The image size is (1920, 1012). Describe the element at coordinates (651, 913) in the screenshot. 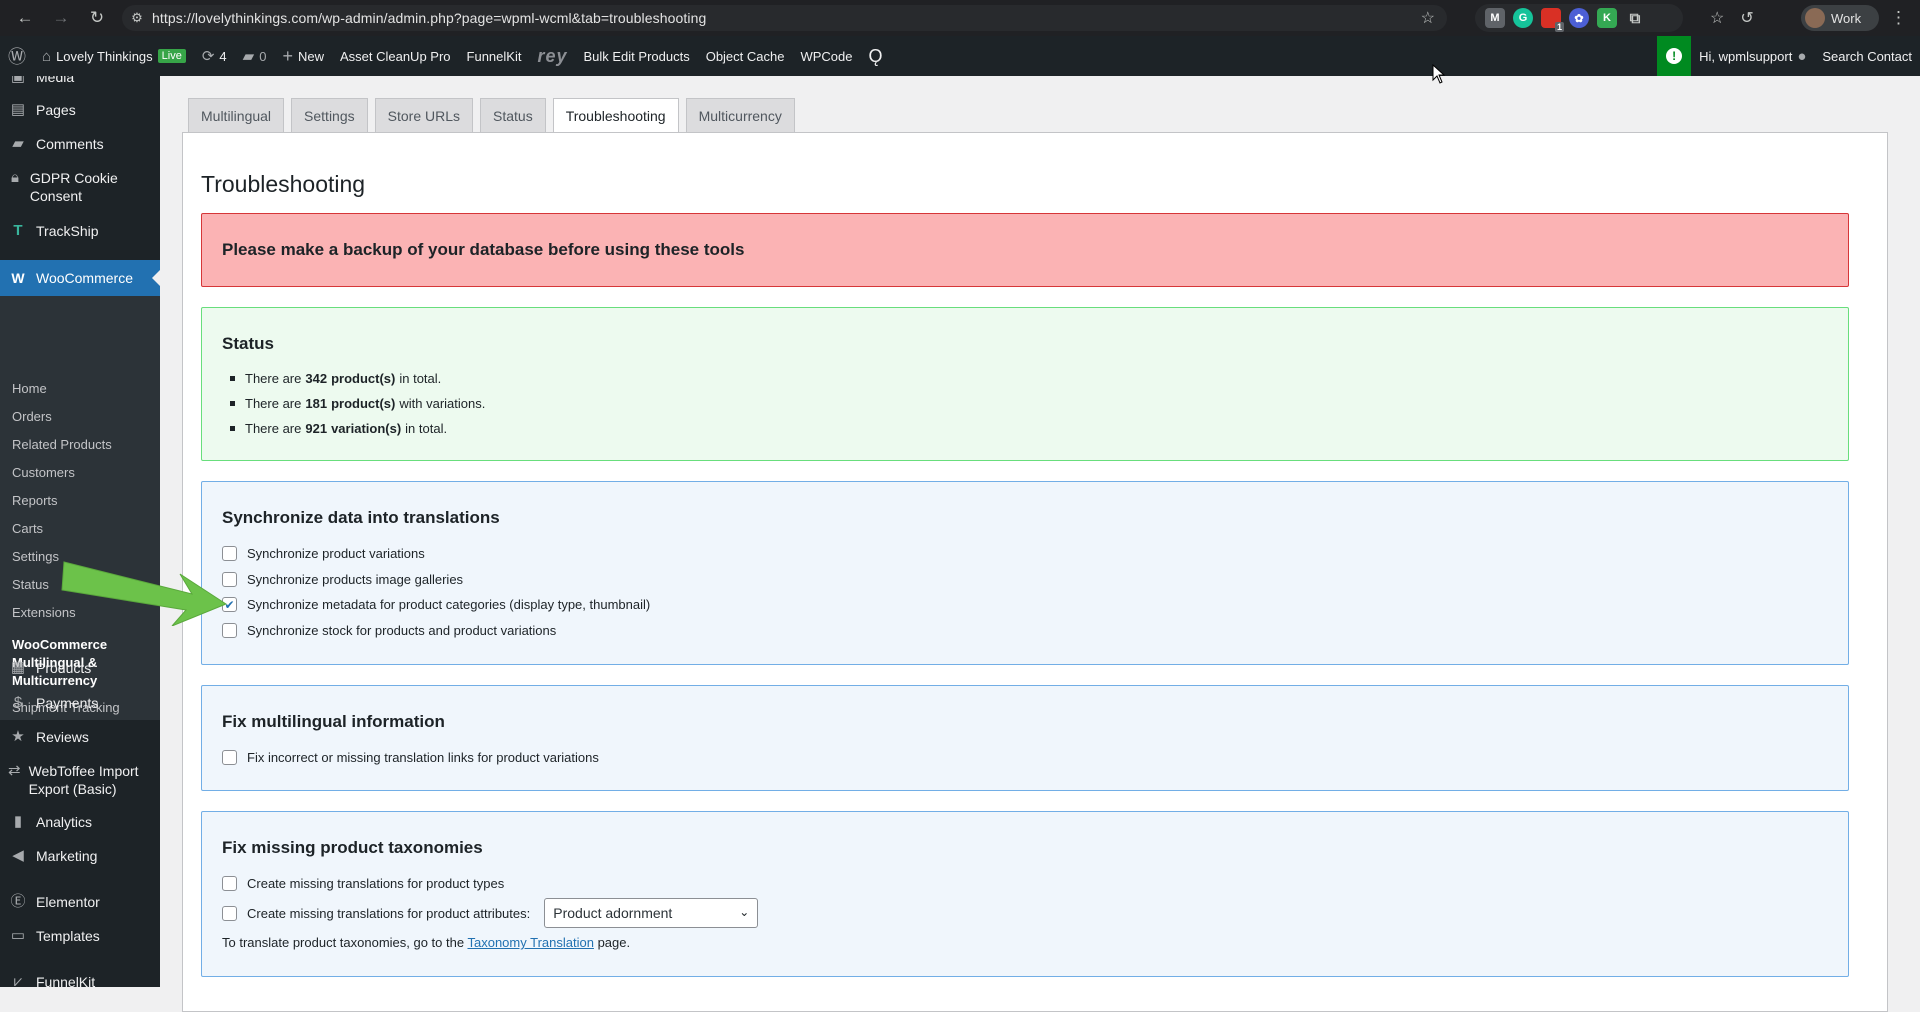

I see `attribute-select: Product adornment ⌄` at that location.